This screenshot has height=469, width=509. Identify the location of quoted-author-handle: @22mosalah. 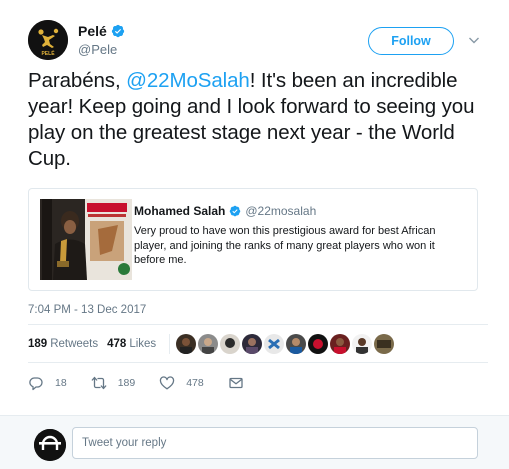
(280, 211).